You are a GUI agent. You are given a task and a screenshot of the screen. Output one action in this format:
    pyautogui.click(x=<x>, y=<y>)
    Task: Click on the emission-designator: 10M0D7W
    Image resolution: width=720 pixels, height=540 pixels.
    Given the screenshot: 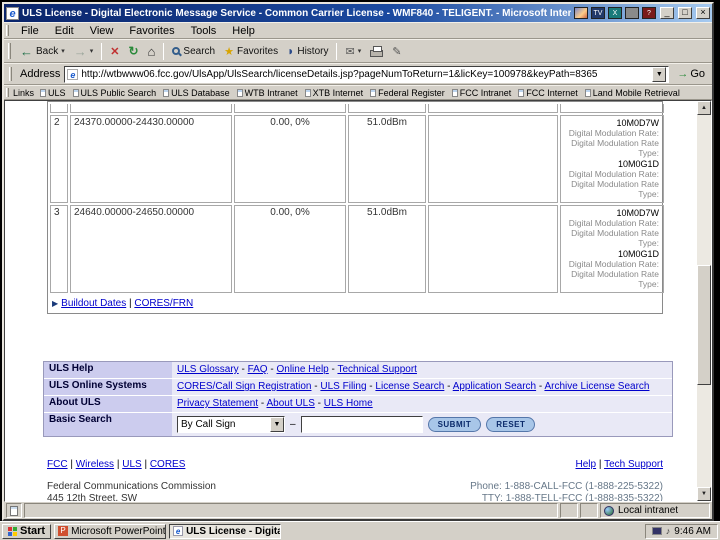 What is the action you would take?
    pyautogui.click(x=637, y=213)
    